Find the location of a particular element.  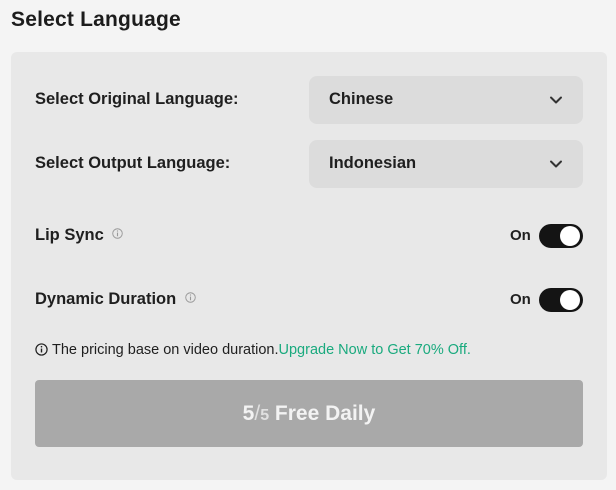

upgrade-link: Upgrade Now to Get 70% Off. is located at coordinates (375, 350).